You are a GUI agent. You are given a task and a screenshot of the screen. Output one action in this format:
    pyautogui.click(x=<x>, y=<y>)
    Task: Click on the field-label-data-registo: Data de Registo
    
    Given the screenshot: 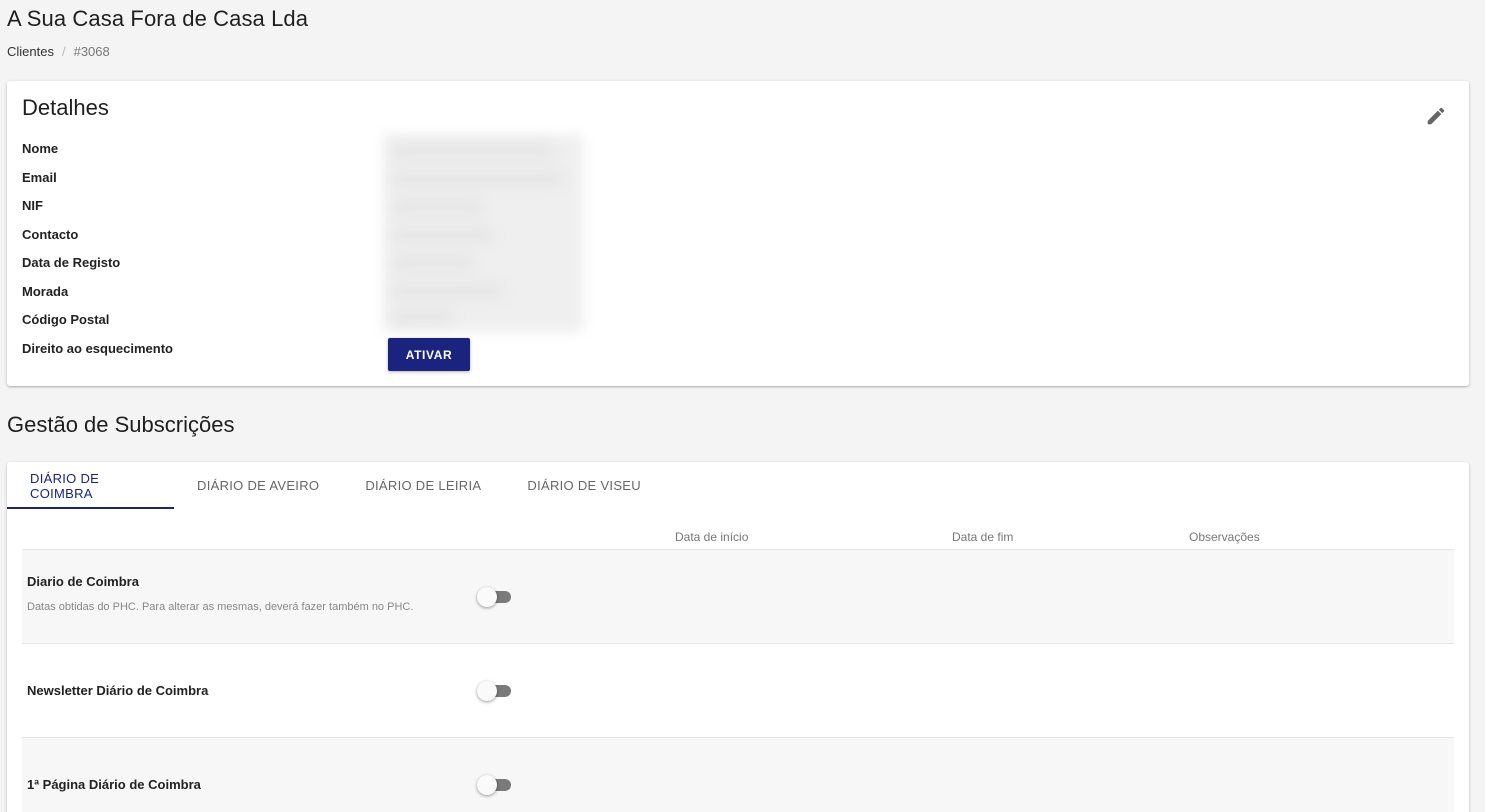 What is the action you would take?
    pyautogui.click(x=71, y=262)
    